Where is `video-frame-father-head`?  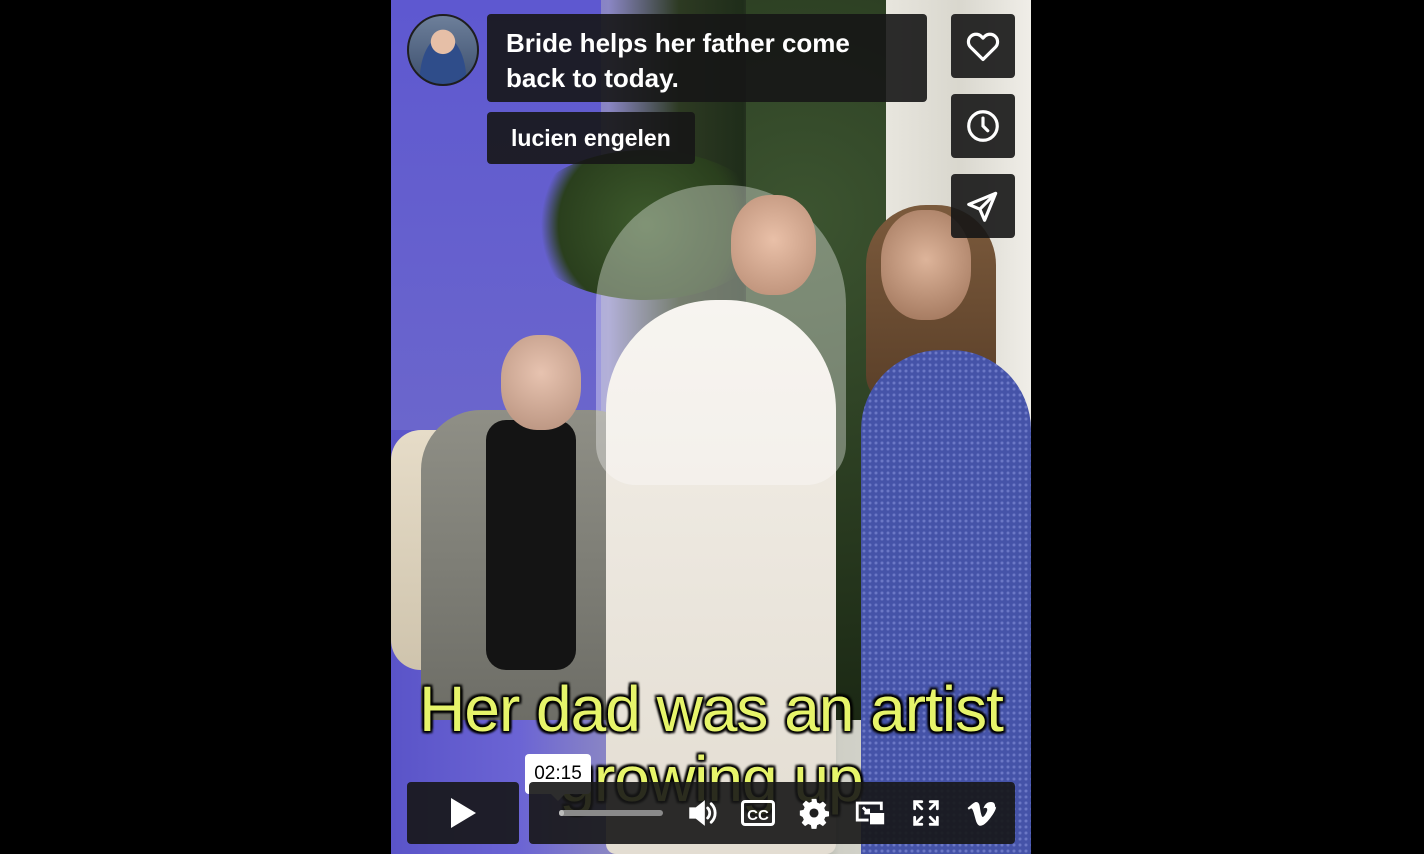
video-frame-father-head is located at coordinates (541, 382).